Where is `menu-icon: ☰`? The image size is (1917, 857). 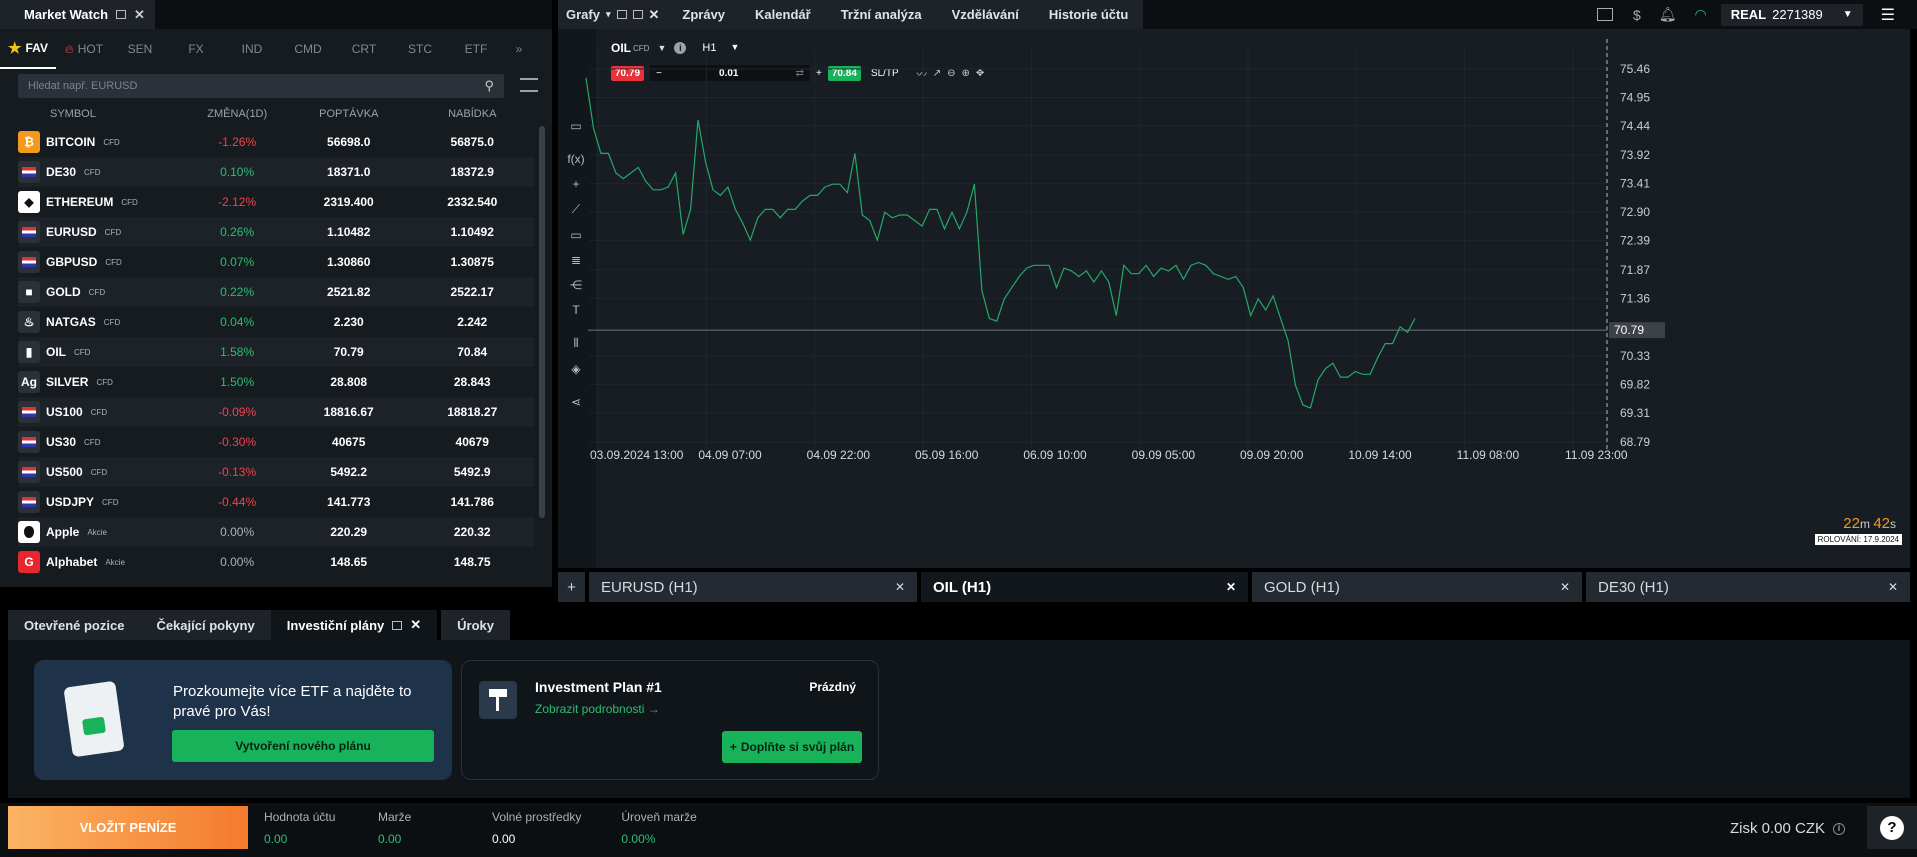
menu-icon: ☰ is located at coordinates (1888, 15).